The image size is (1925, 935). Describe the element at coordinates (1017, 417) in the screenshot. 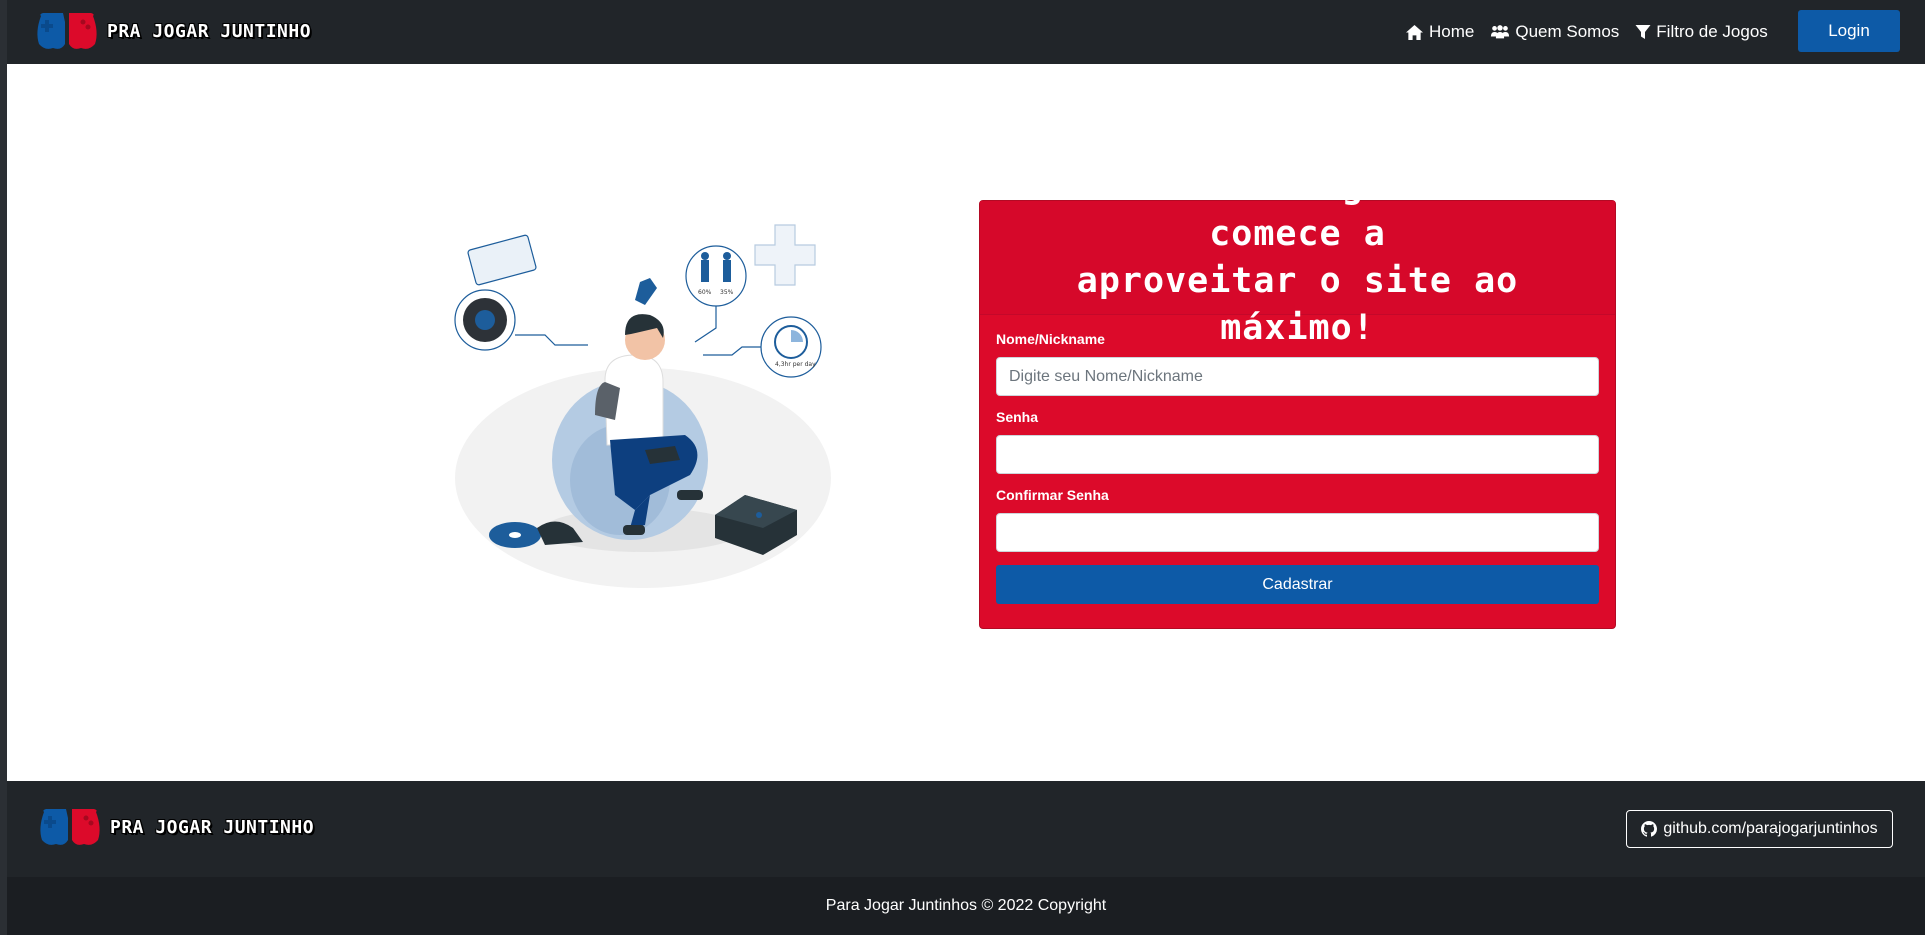

I see `password-label: Senha` at that location.